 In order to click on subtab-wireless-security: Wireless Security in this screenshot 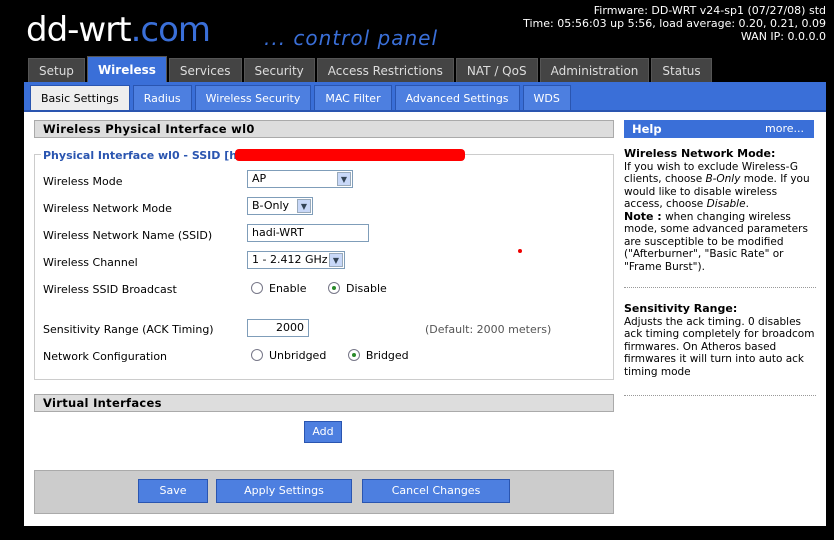, I will do `click(253, 97)`.